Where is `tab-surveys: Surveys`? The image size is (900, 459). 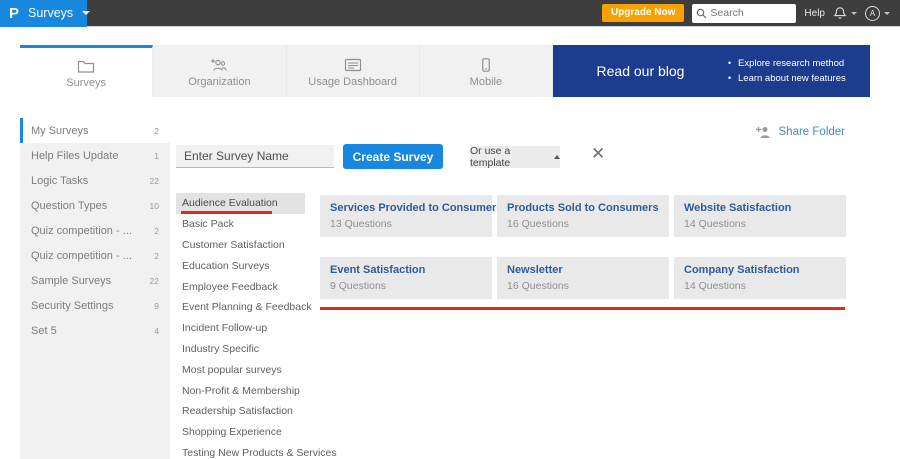 tab-surveys: Surveys is located at coordinates (87, 71).